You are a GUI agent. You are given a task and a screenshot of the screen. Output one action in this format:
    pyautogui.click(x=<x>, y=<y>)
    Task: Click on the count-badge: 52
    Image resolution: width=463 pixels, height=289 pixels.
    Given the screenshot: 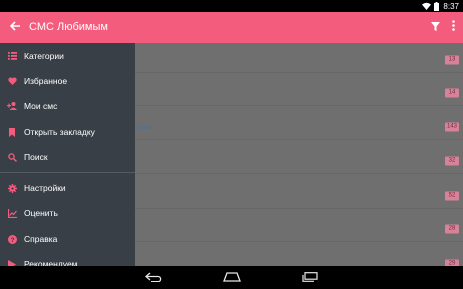 What is the action you would take?
    pyautogui.click(x=452, y=195)
    